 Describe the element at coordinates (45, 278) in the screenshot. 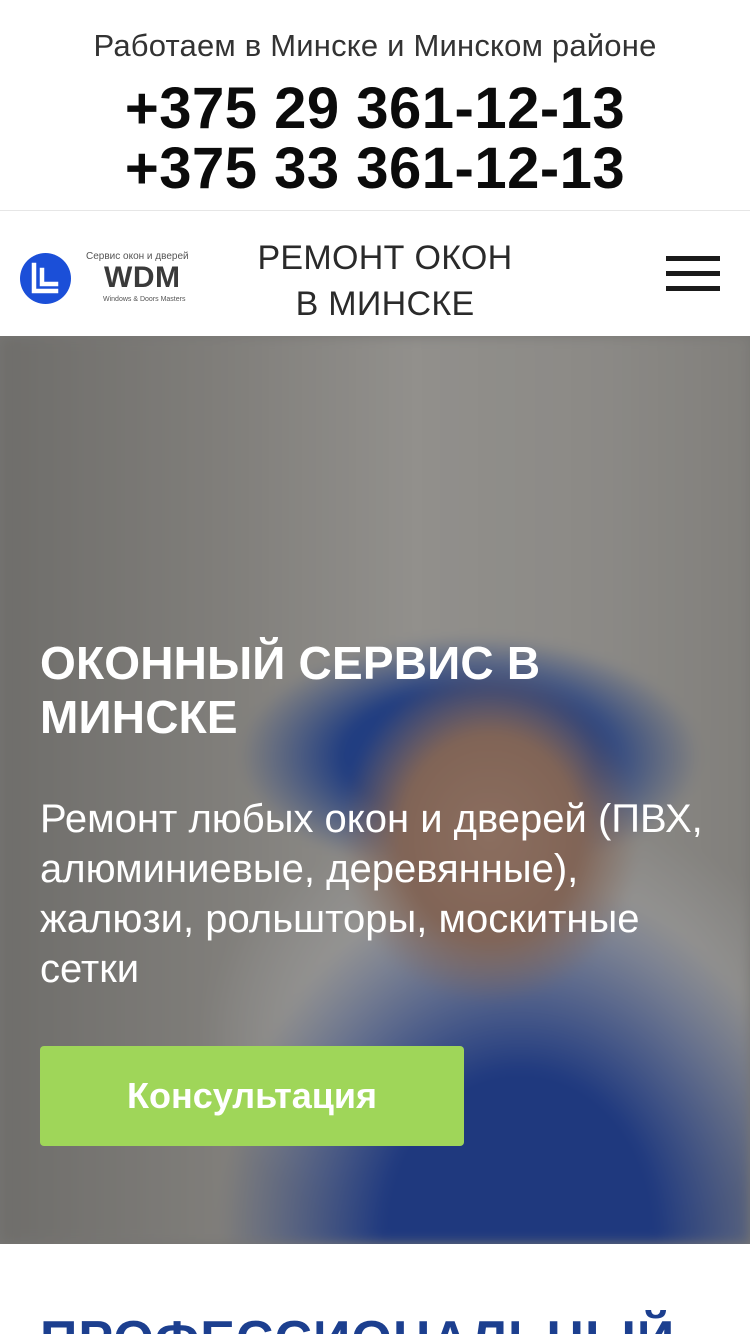

I see `logo-mark-icon` at that location.